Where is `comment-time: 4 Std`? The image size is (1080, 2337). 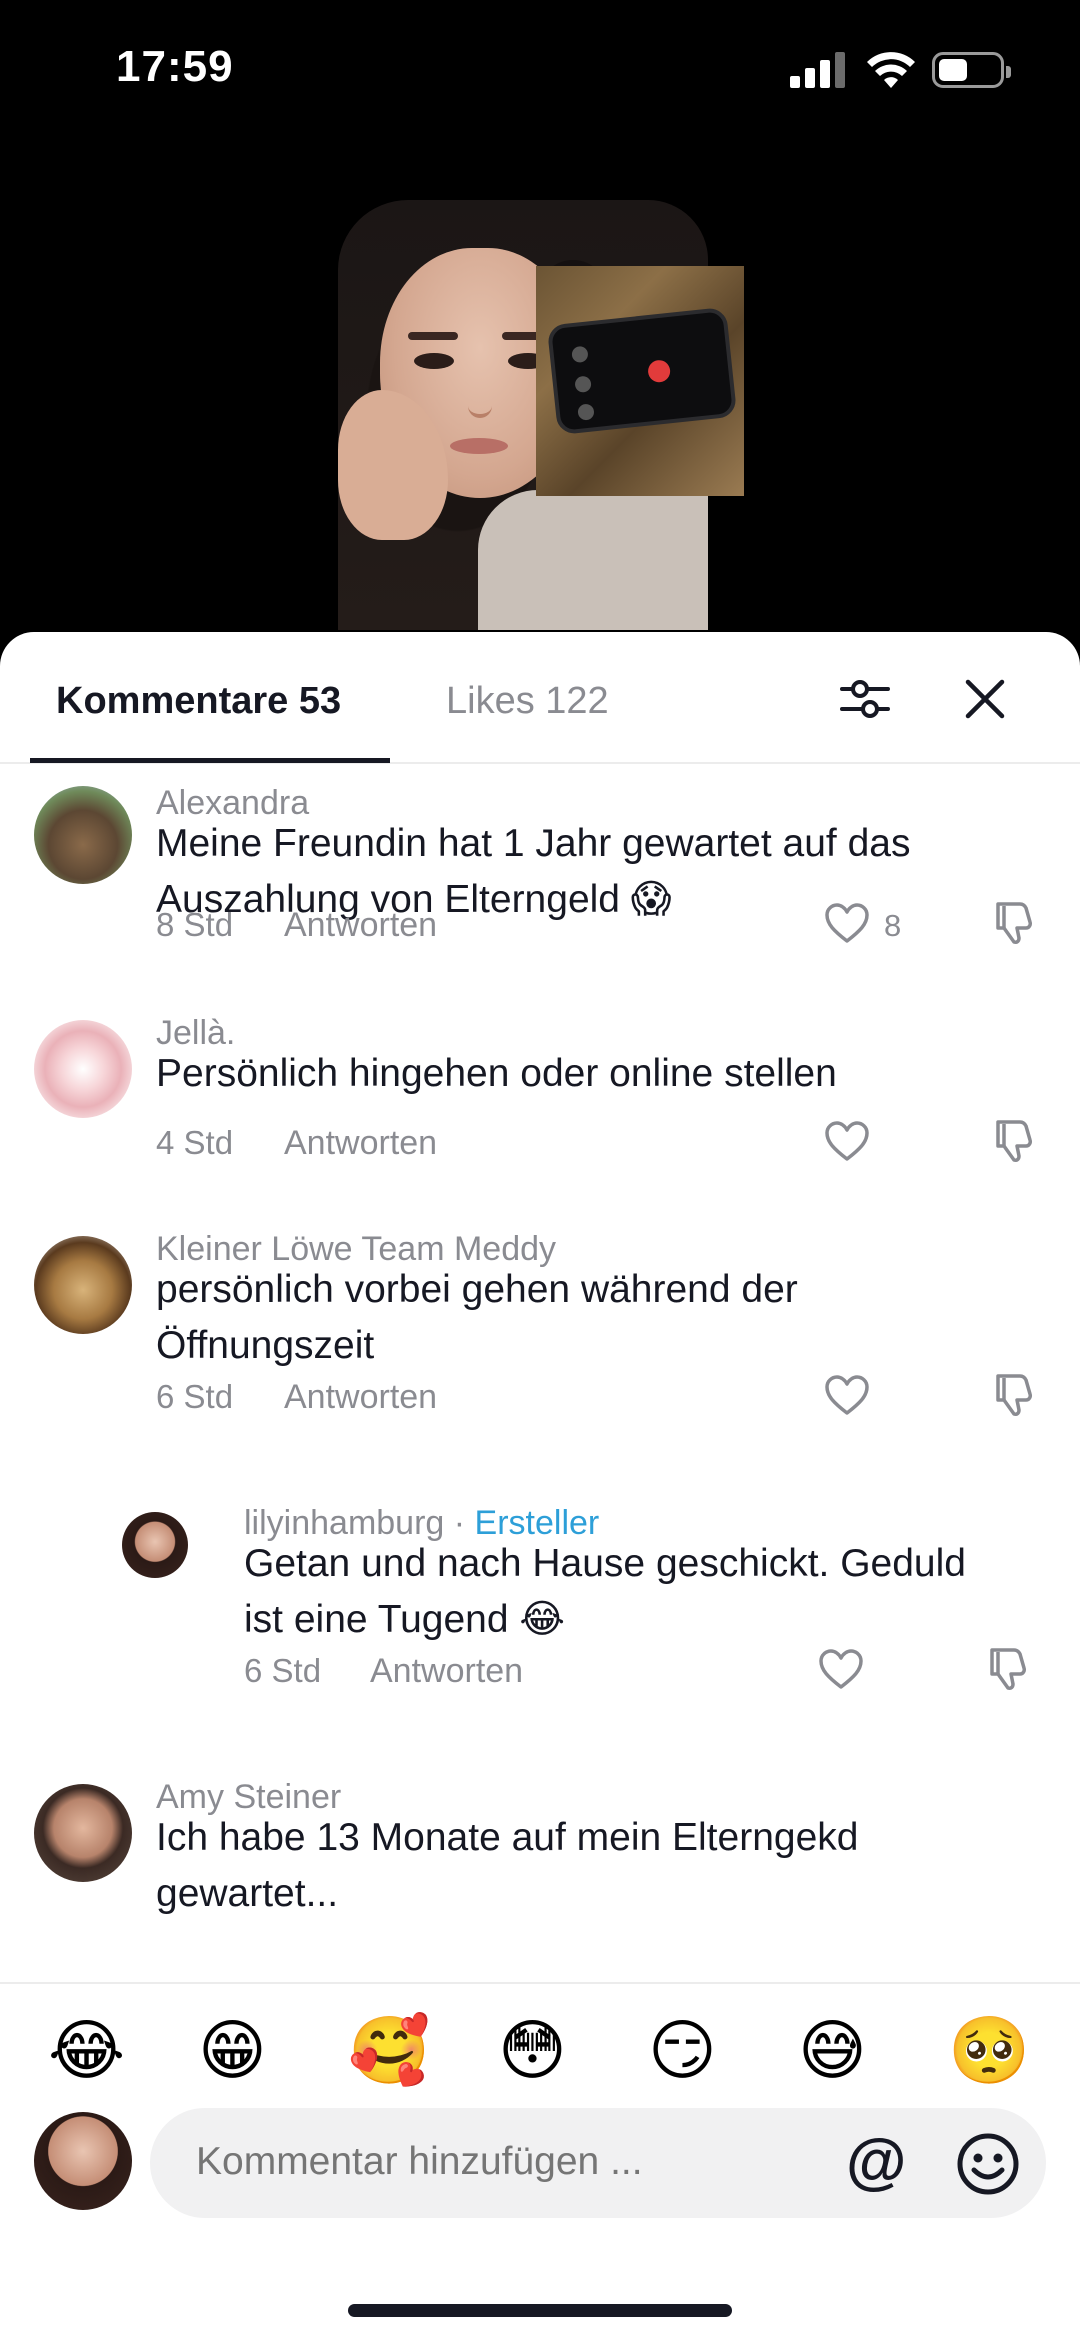 comment-time: 4 Std is located at coordinates (195, 1142).